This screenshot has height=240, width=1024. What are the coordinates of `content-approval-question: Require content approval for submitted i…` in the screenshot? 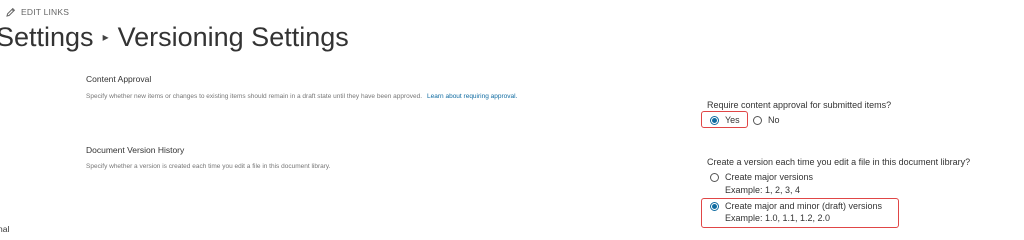 It's located at (799, 105).